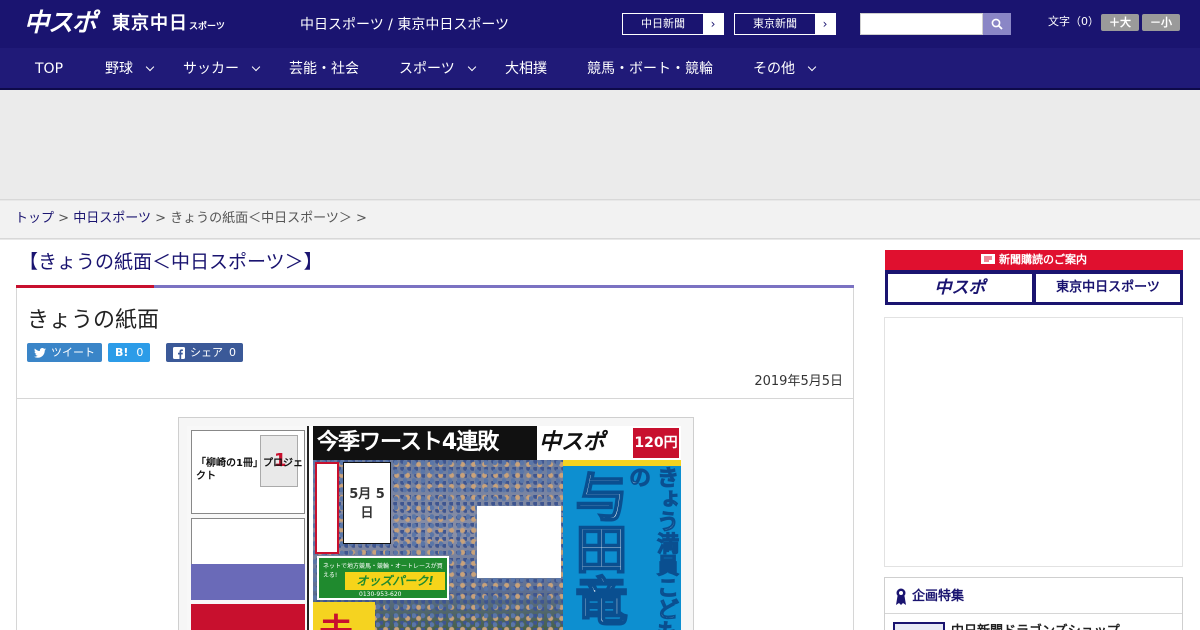  What do you see at coordinates (435, 398) in the screenshot?
I see `article-divider` at bounding box center [435, 398].